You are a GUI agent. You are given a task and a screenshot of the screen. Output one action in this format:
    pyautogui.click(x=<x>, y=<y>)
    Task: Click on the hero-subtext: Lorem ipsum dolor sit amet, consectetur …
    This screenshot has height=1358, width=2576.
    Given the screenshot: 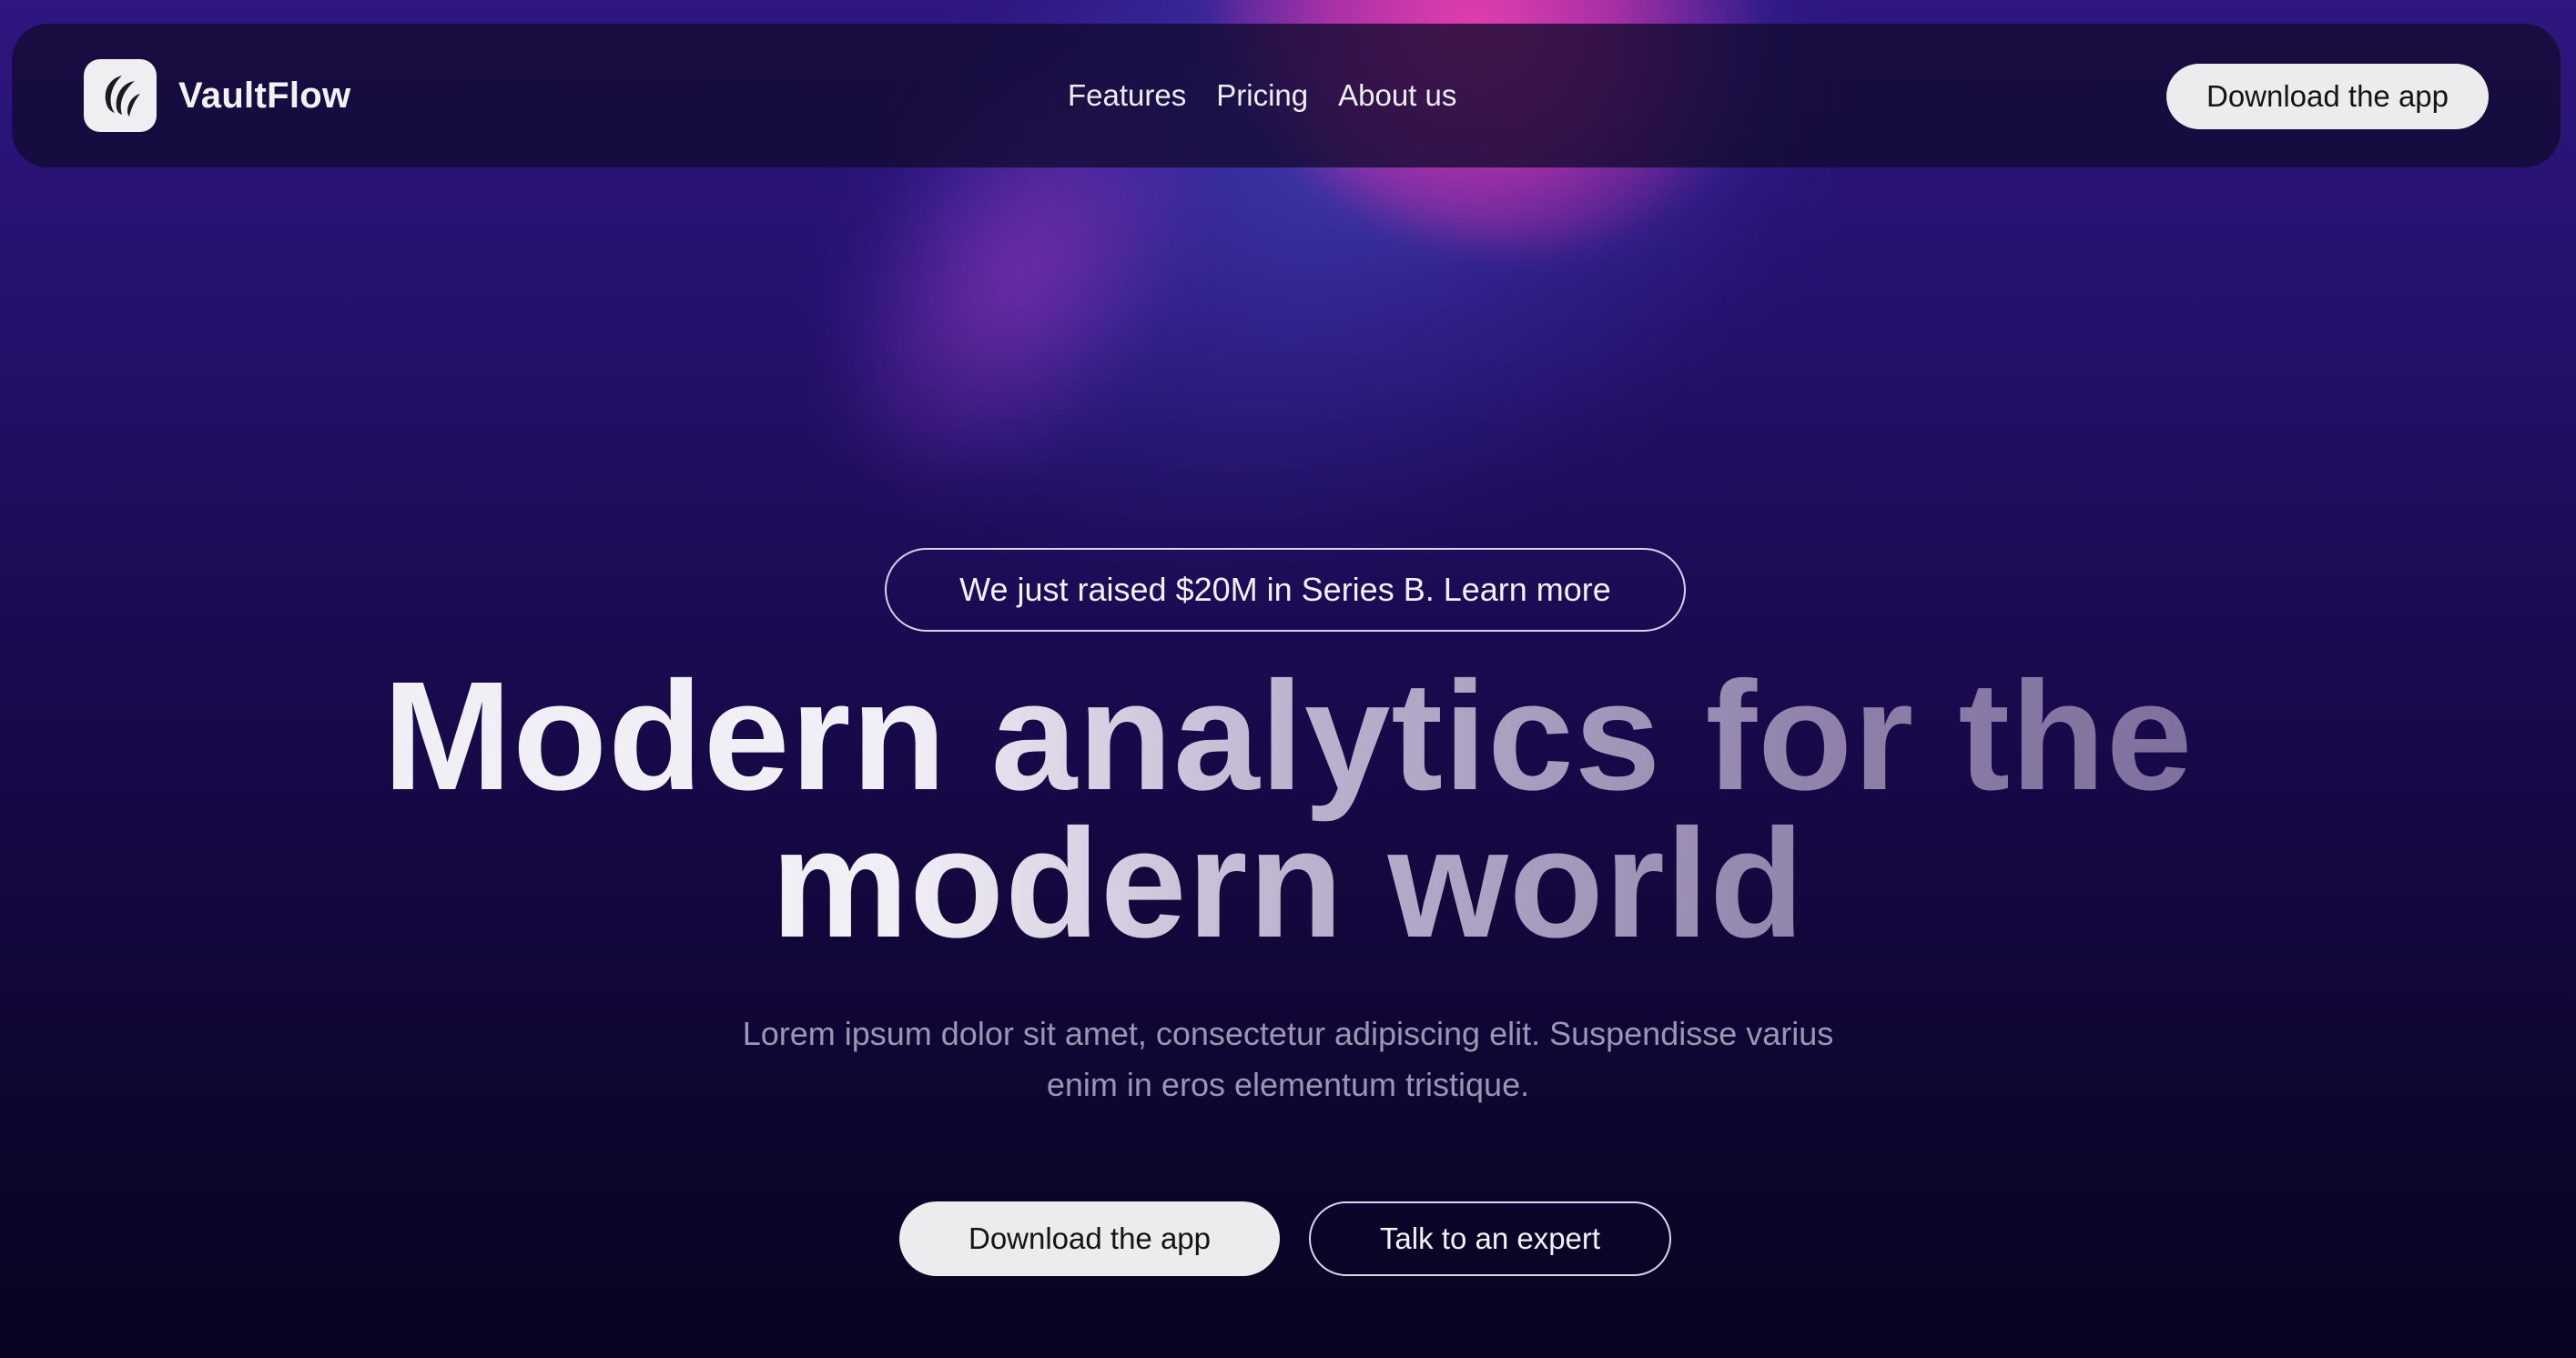 What is the action you would take?
    pyautogui.click(x=1288, y=1059)
    